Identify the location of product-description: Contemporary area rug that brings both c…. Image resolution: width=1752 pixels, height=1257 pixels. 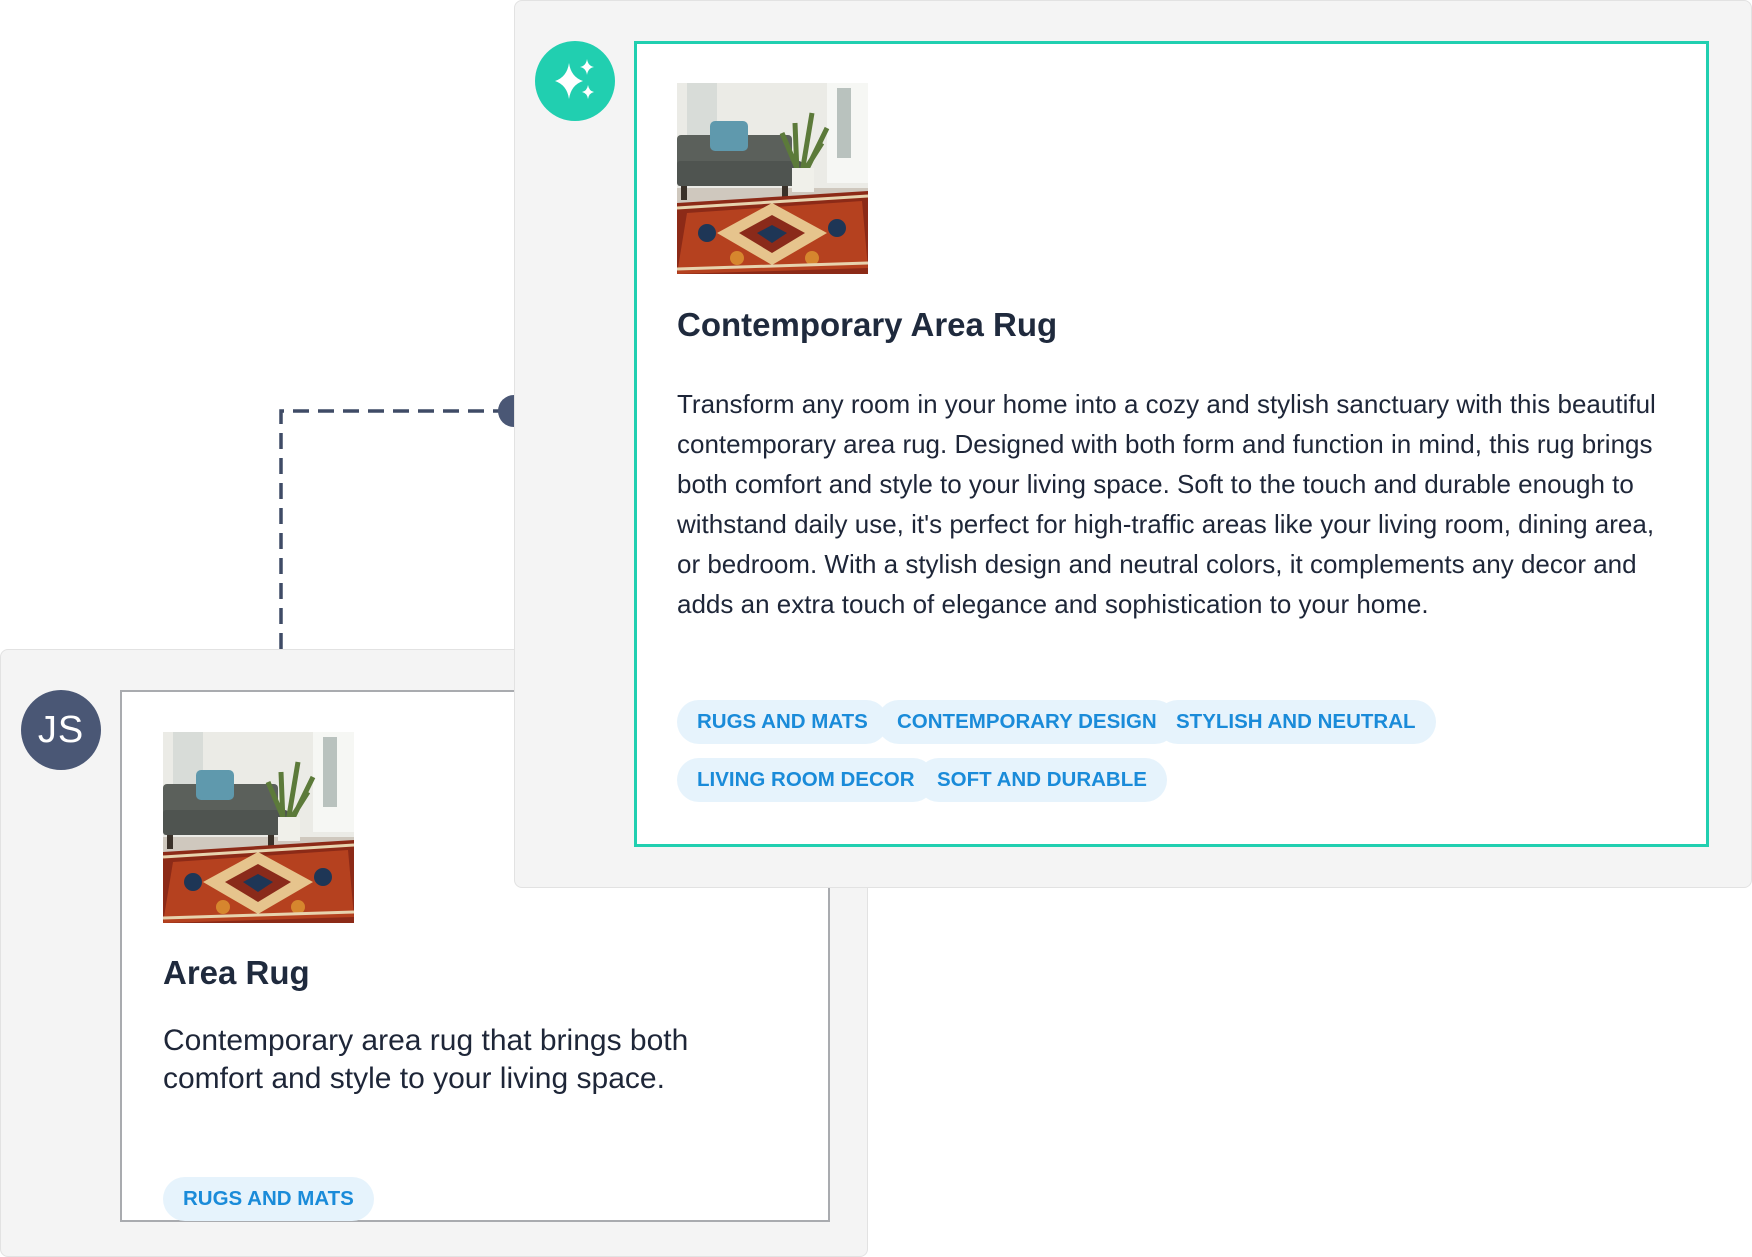
(426, 1059).